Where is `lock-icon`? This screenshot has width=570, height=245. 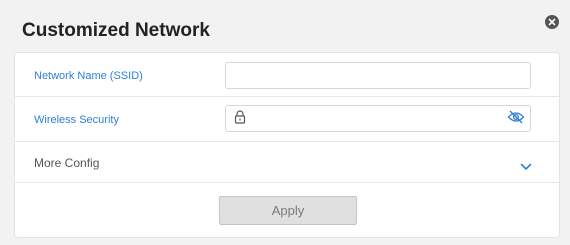 lock-icon is located at coordinates (240, 119).